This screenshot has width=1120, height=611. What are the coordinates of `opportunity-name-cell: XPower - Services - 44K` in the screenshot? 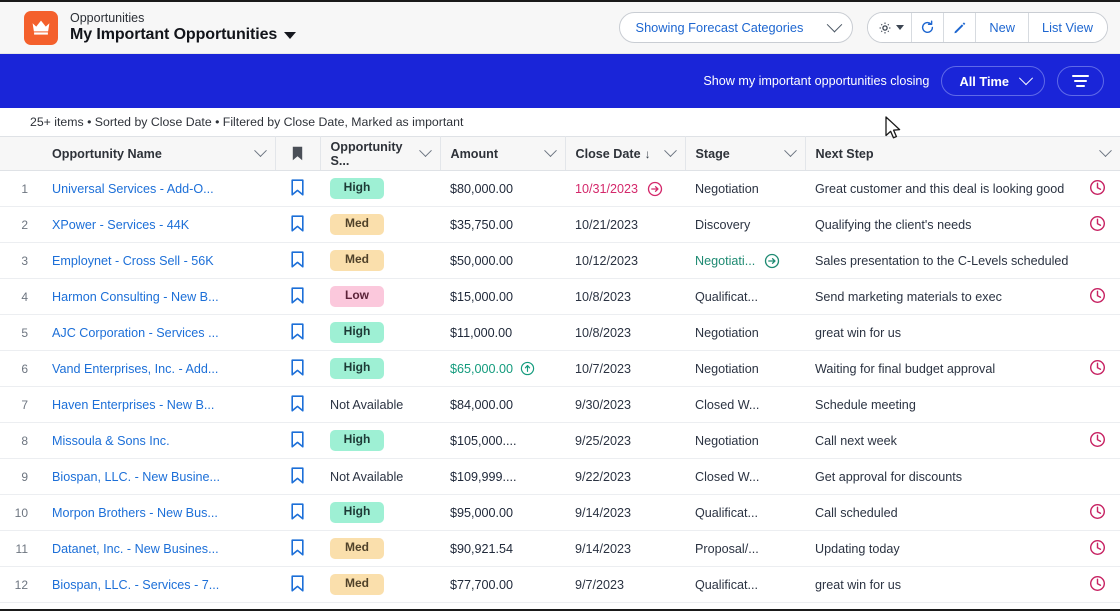 It's located at (158, 224).